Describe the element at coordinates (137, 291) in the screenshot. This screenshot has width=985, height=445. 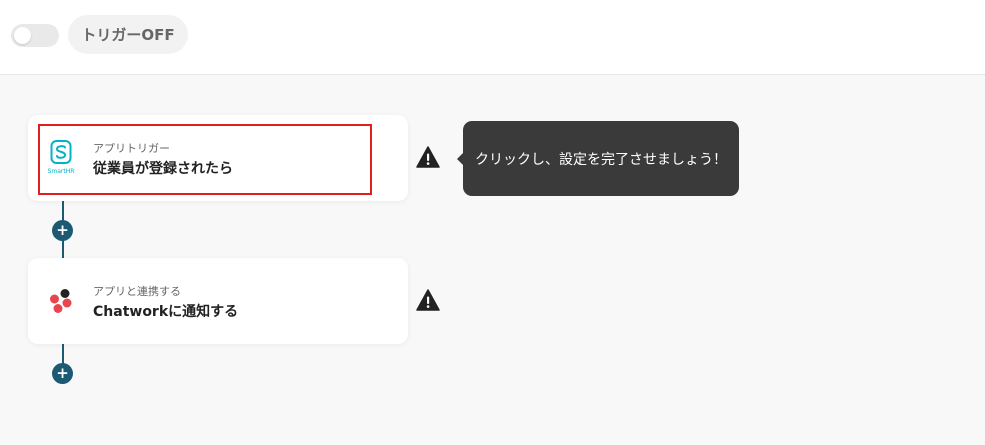
I see `step-category-label: アプリと連携する` at that location.